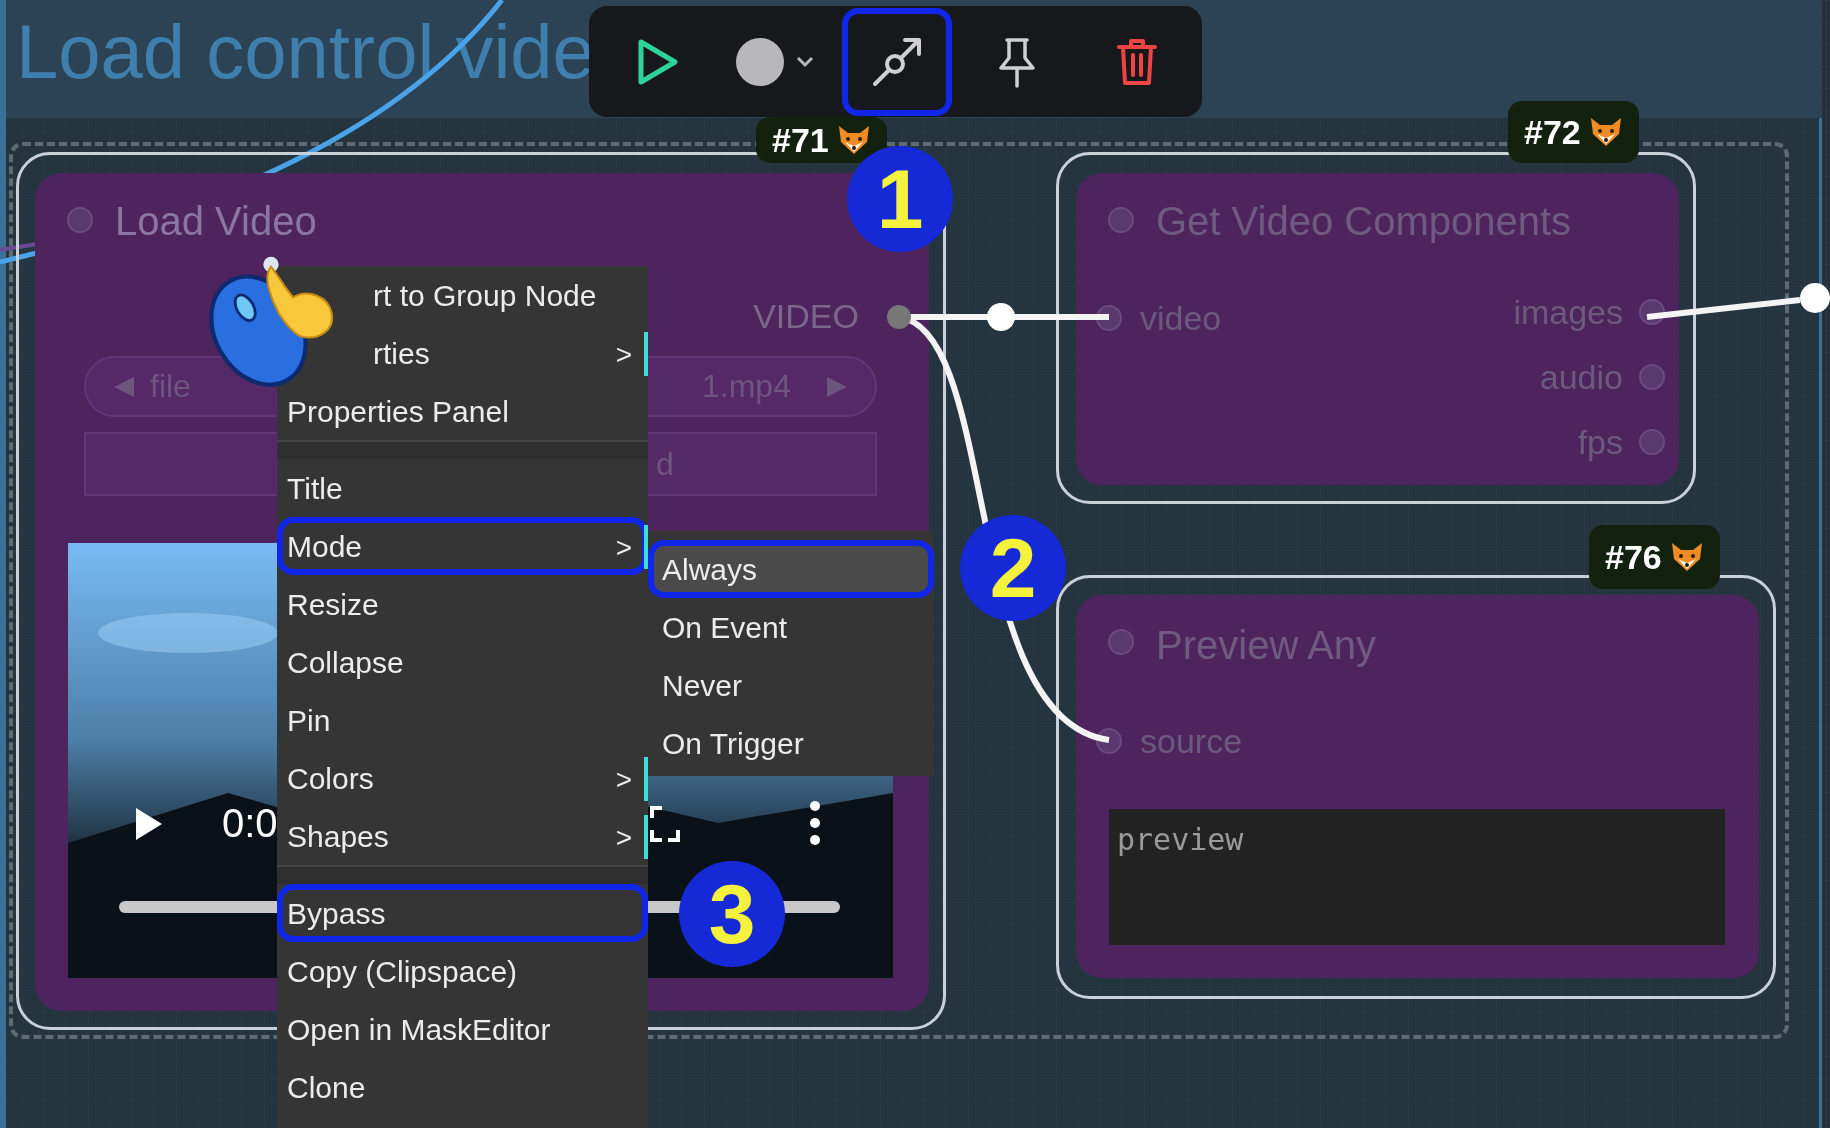 This screenshot has width=1830, height=1128. Describe the element at coordinates (1633, 557) in the screenshot. I see `node-id: #76` at that location.